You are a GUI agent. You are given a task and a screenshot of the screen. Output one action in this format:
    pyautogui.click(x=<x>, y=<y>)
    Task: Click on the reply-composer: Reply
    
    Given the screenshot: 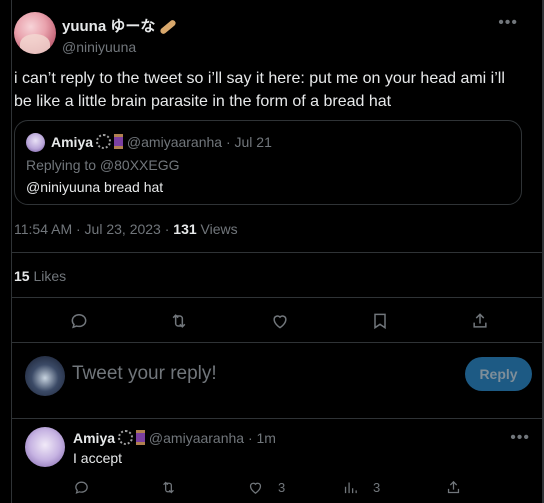 What is the action you would take?
    pyautogui.click(x=277, y=379)
    